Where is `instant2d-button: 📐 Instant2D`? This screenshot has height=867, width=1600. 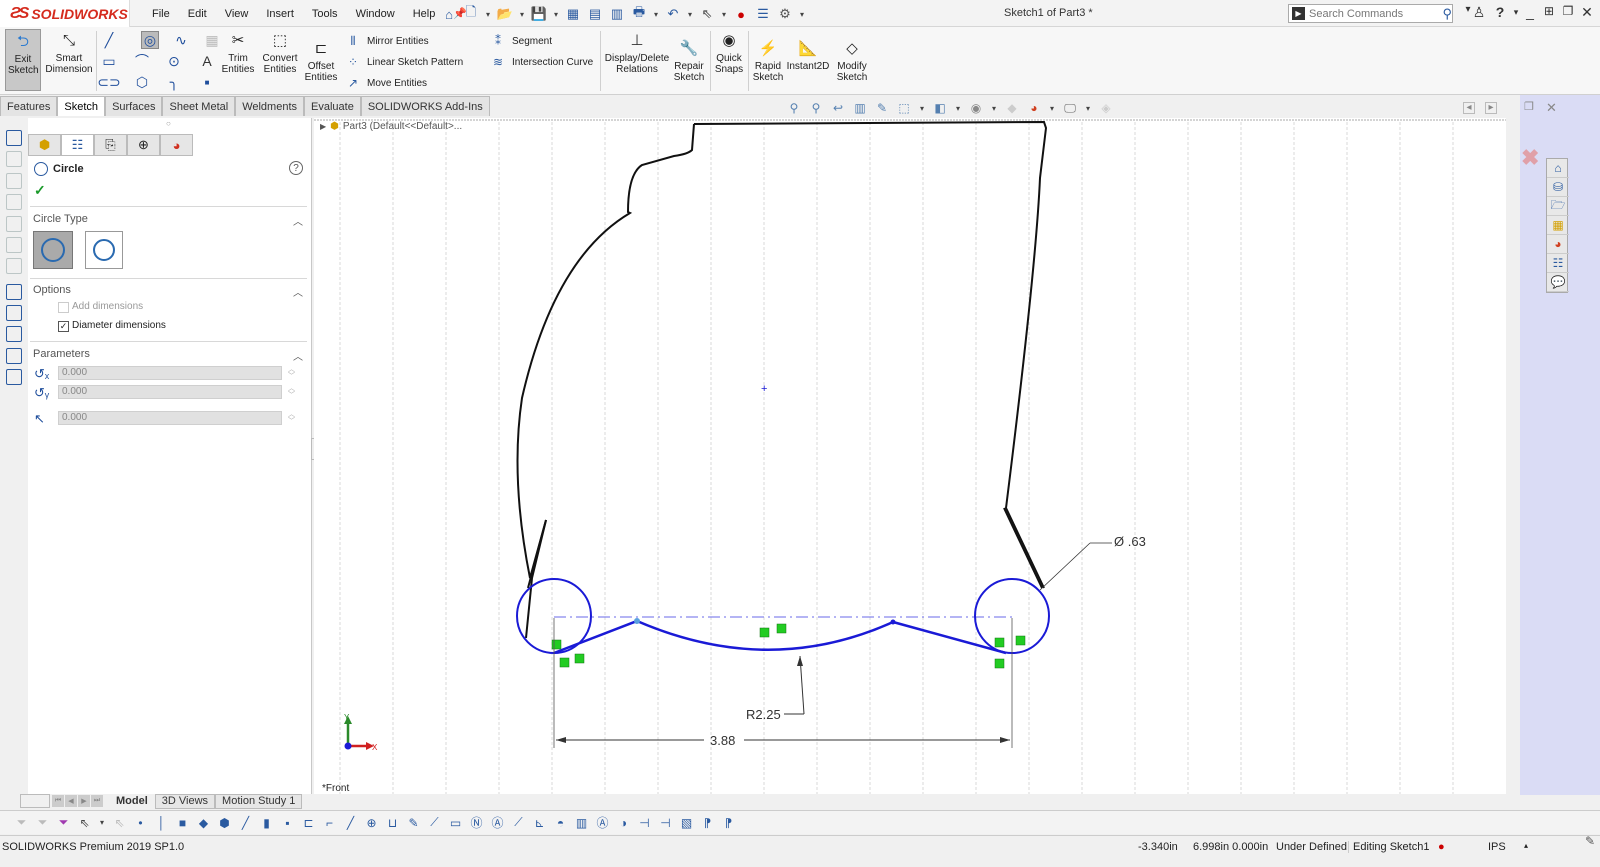
instant2d-button: 📐 Instant2D is located at coordinates (808, 55).